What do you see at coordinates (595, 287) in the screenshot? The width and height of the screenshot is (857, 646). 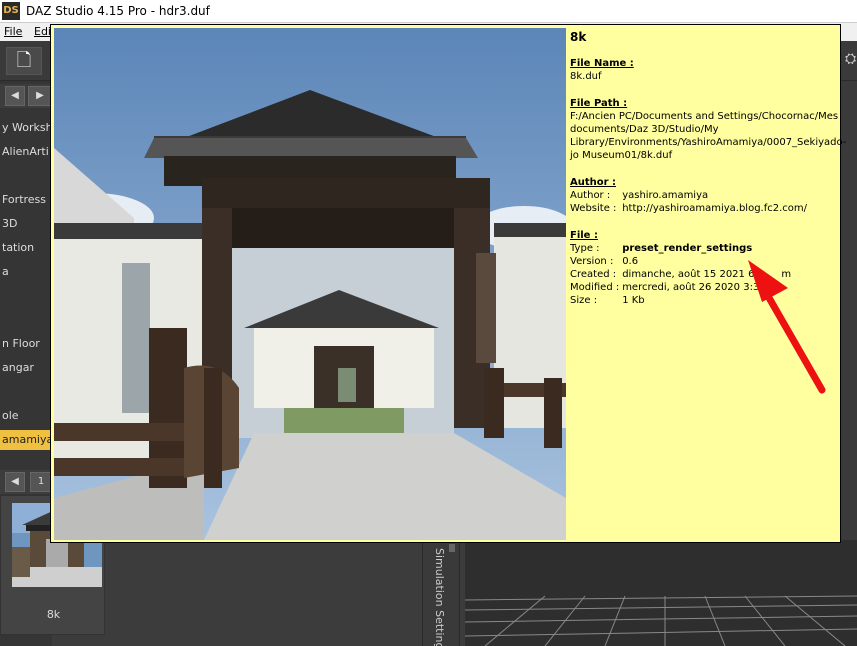 I see `modified-label: Modified :` at bounding box center [595, 287].